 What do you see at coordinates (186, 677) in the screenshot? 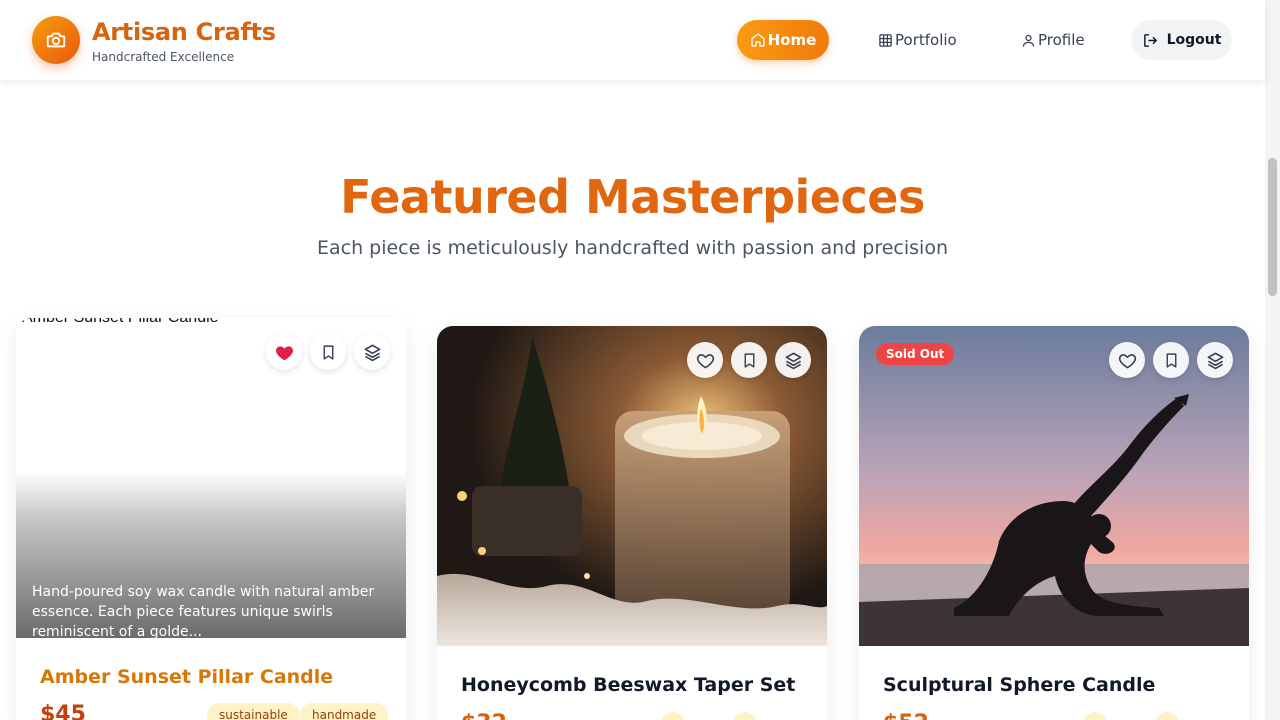
I see `product-name: Amber Sunset Pillar Candle` at bounding box center [186, 677].